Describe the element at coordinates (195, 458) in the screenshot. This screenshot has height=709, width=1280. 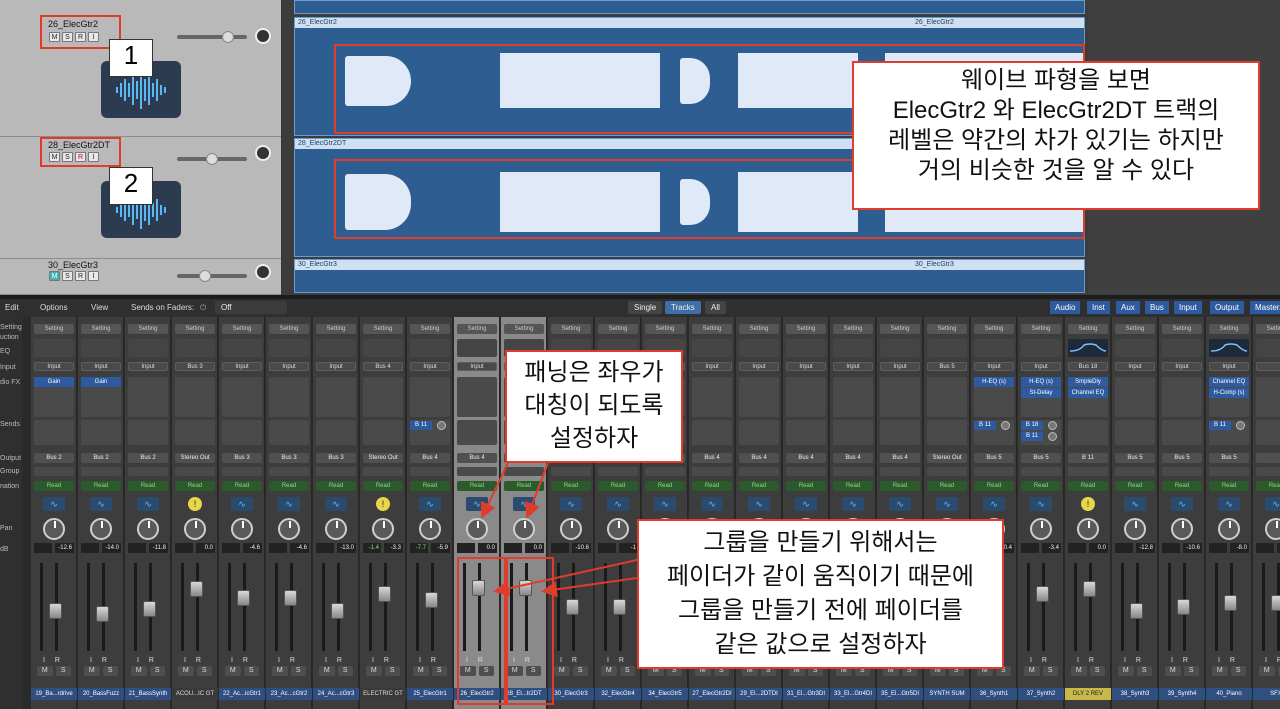
I see `output-slot: Stereo Out` at that location.